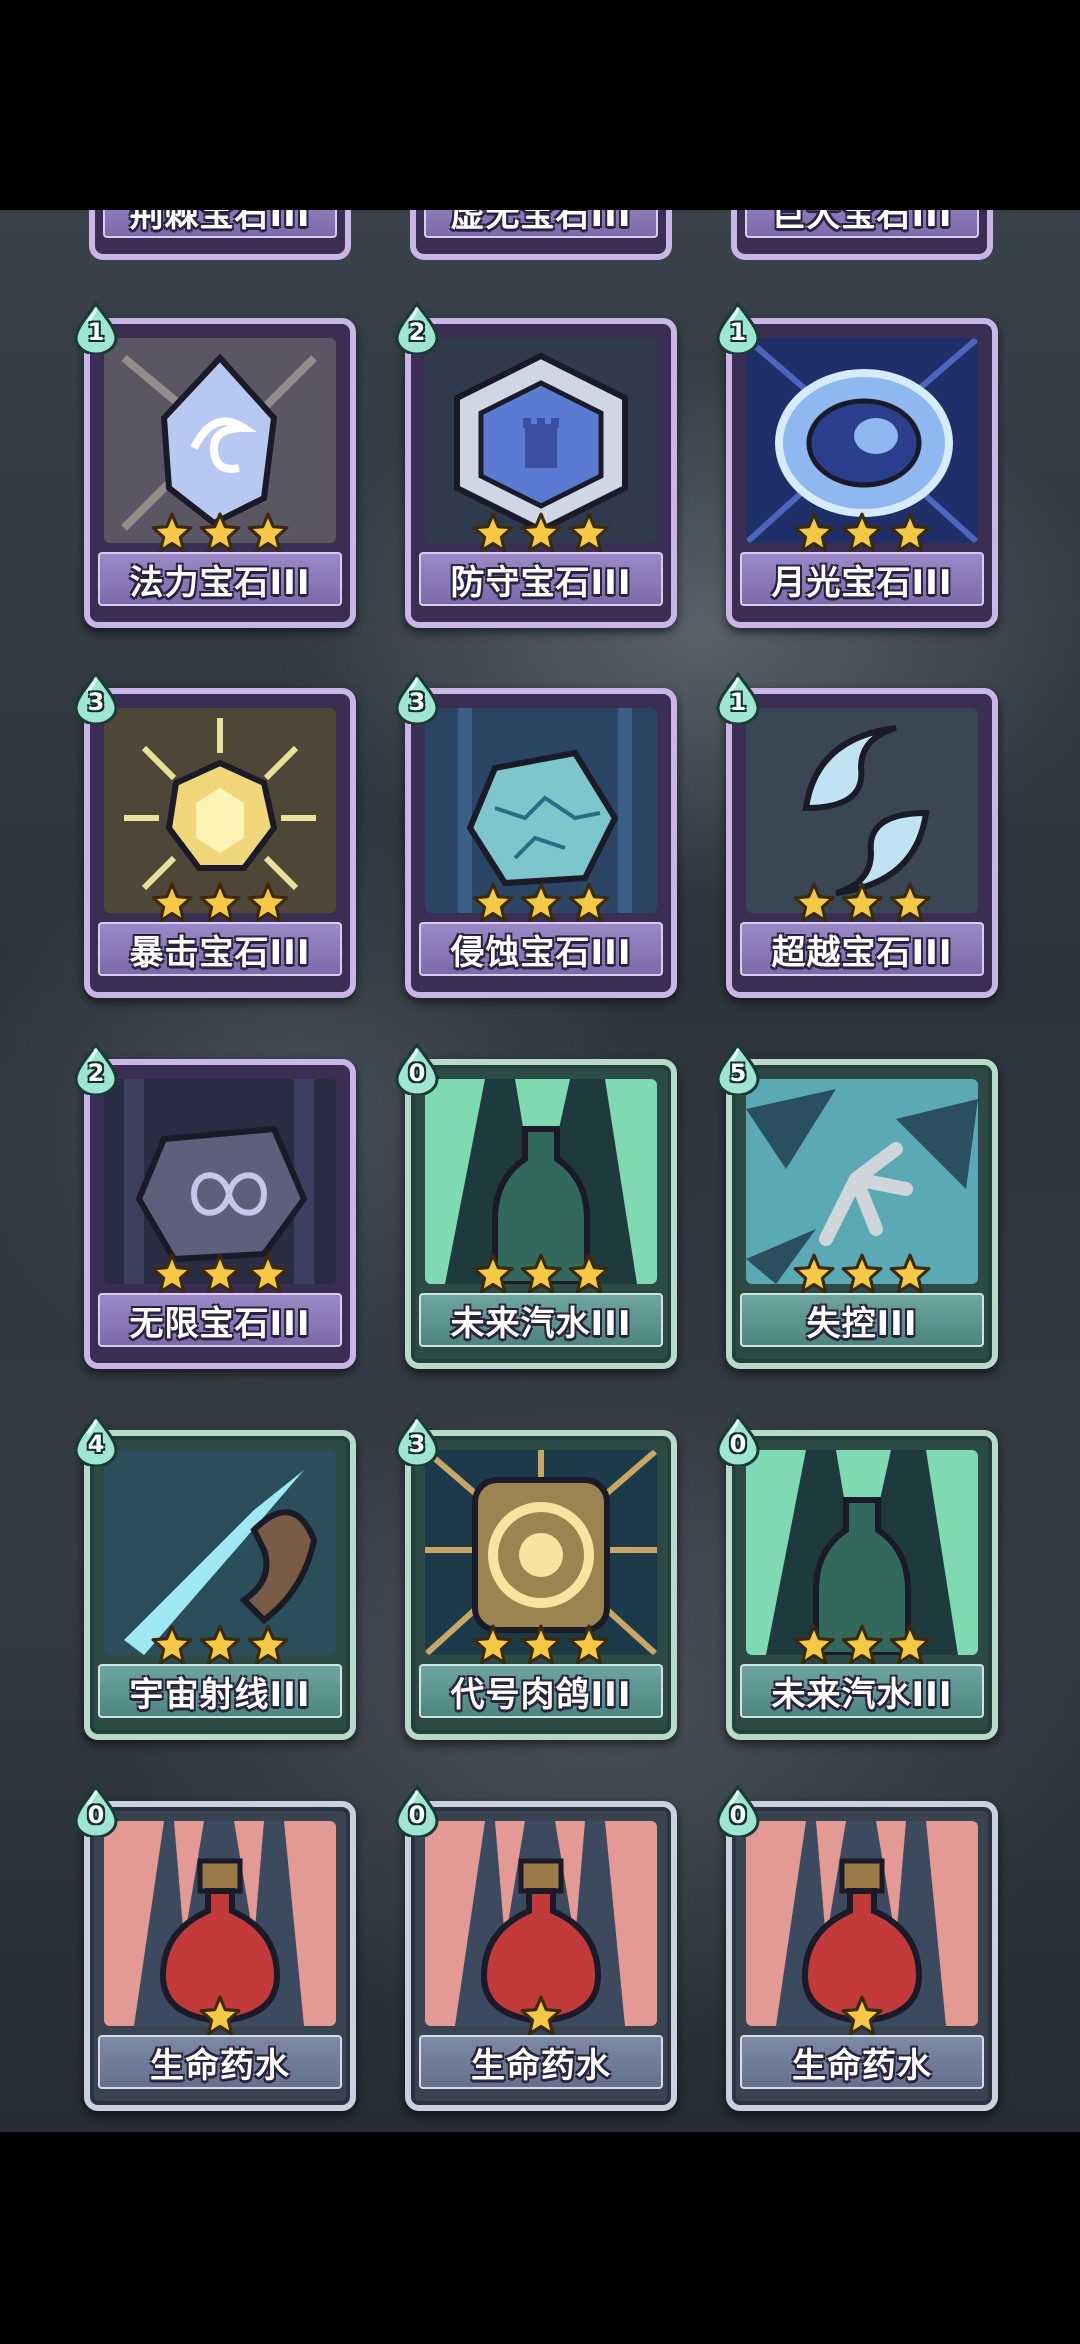  I want to click on card: 防守宝石III 2, so click(536, 465).